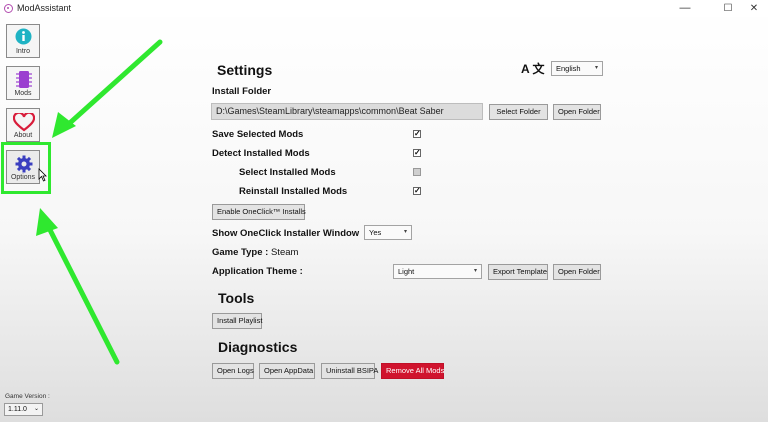  I want to click on annotation-arrow-upper, so click(111, 86).